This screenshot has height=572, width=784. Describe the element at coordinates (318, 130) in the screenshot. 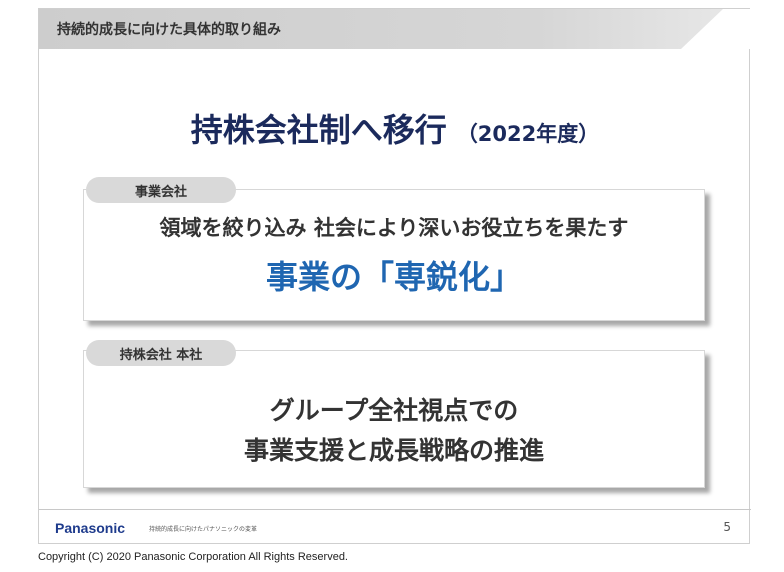

I see `main-title-text: 持株会社制へ移行` at that location.